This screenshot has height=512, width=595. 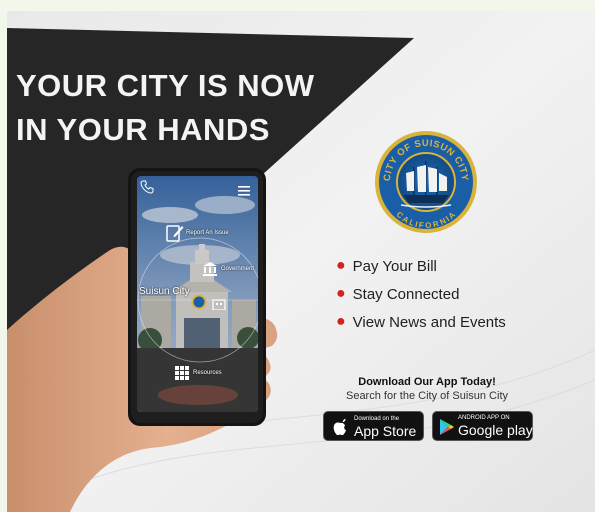 What do you see at coordinates (427, 382) in the screenshot?
I see `download-title: Download Our App Today!` at bounding box center [427, 382].